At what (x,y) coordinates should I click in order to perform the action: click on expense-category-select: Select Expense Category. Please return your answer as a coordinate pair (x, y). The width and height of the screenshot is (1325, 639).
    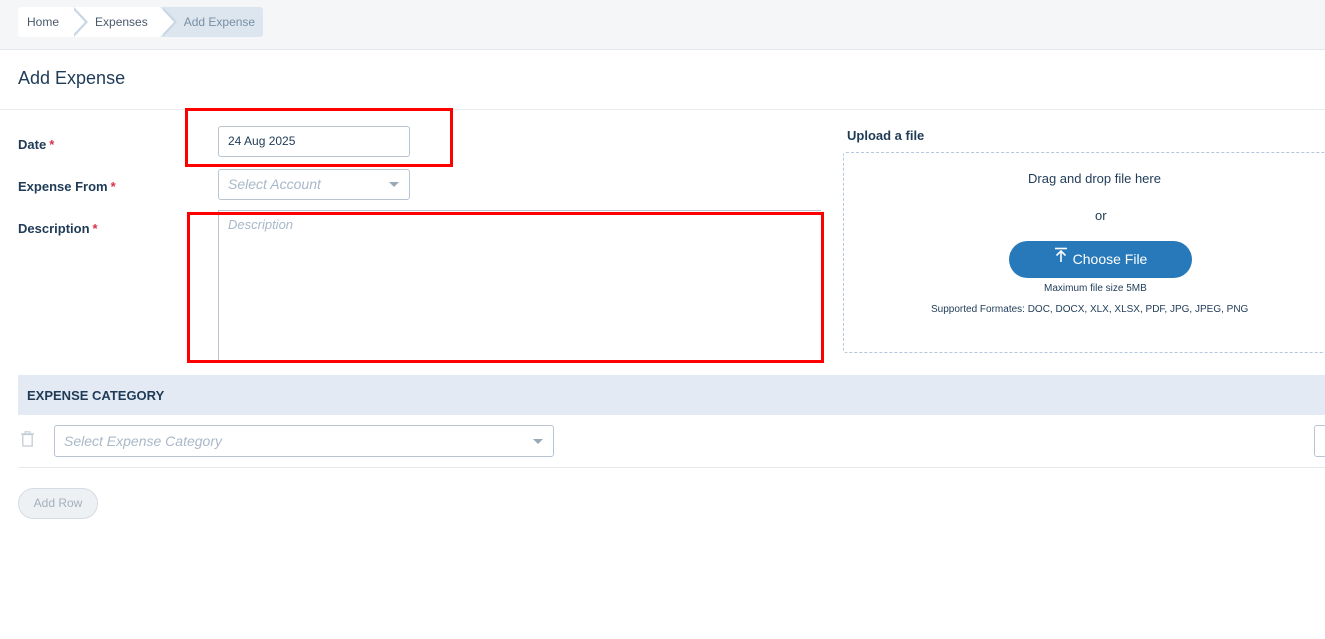
    Looking at the image, I should click on (304, 441).